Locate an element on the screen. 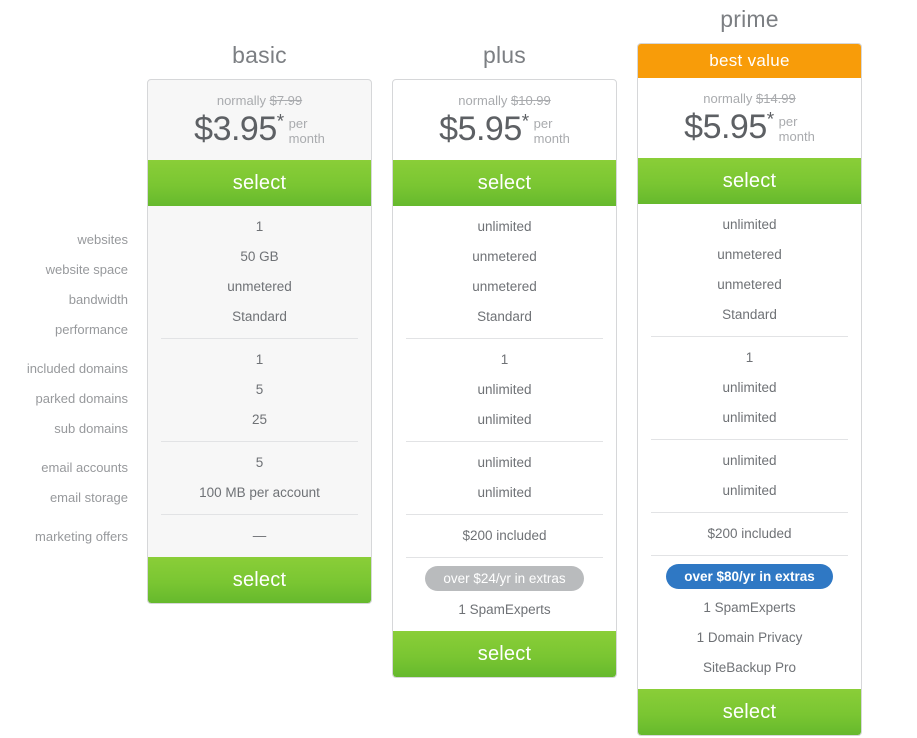 The width and height of the screenshot is (917, 738). old-price-value: $10.99 is located at coordinates (530, 100).